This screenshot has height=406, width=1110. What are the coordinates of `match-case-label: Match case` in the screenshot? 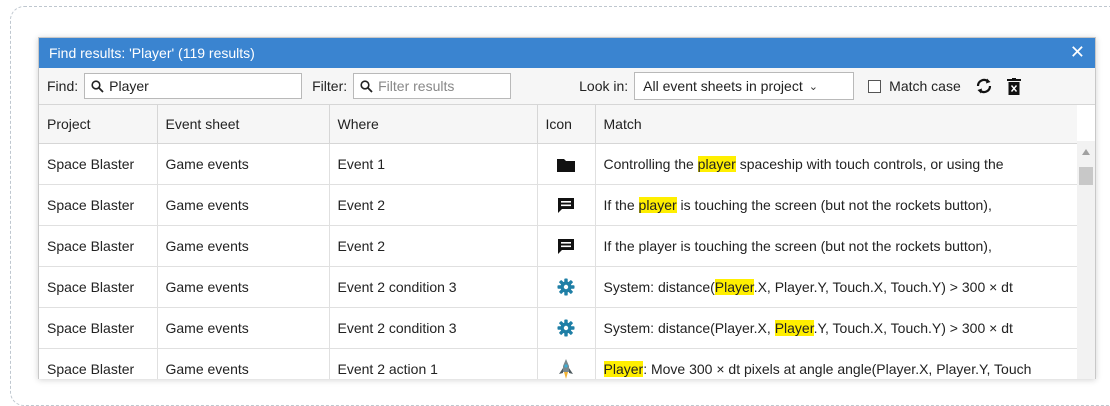 It's located at (925, 86).